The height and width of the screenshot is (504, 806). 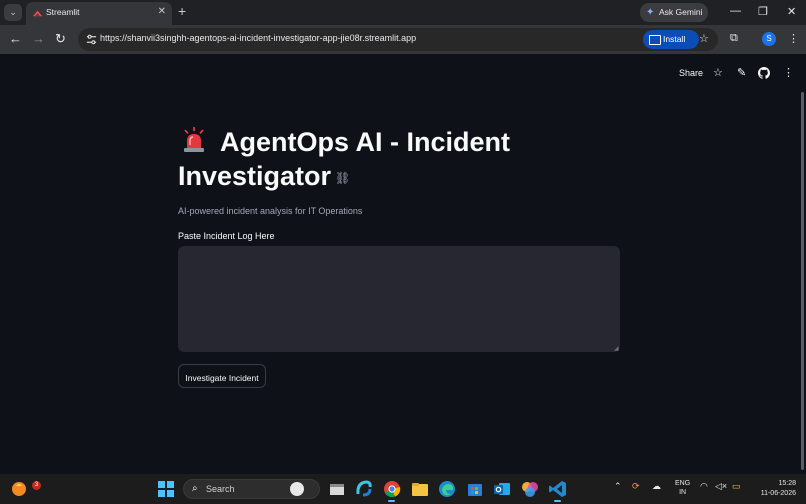 I want to click on tab-close-icon: ✕, so click(x=162, y=11).